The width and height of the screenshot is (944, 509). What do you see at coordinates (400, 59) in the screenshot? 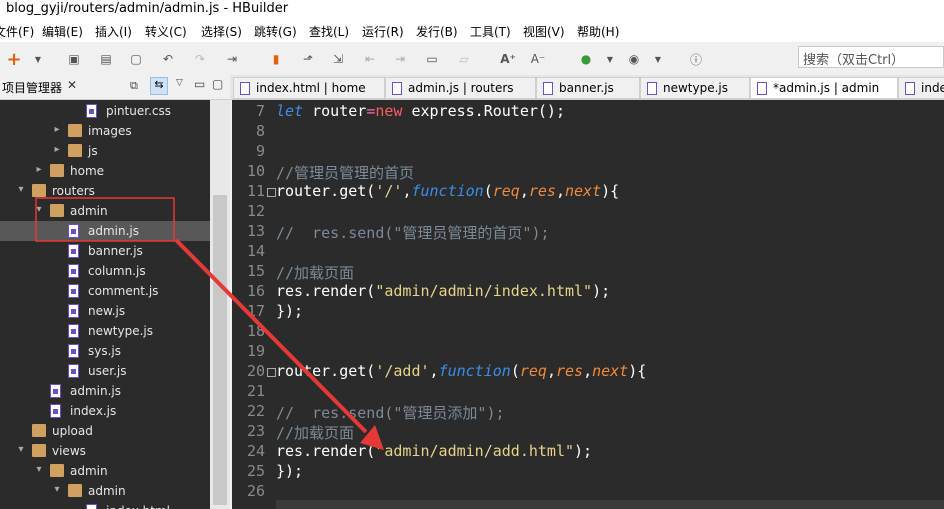
I see `goto-end-icon: ⇥` at bounding box center [400, 59].